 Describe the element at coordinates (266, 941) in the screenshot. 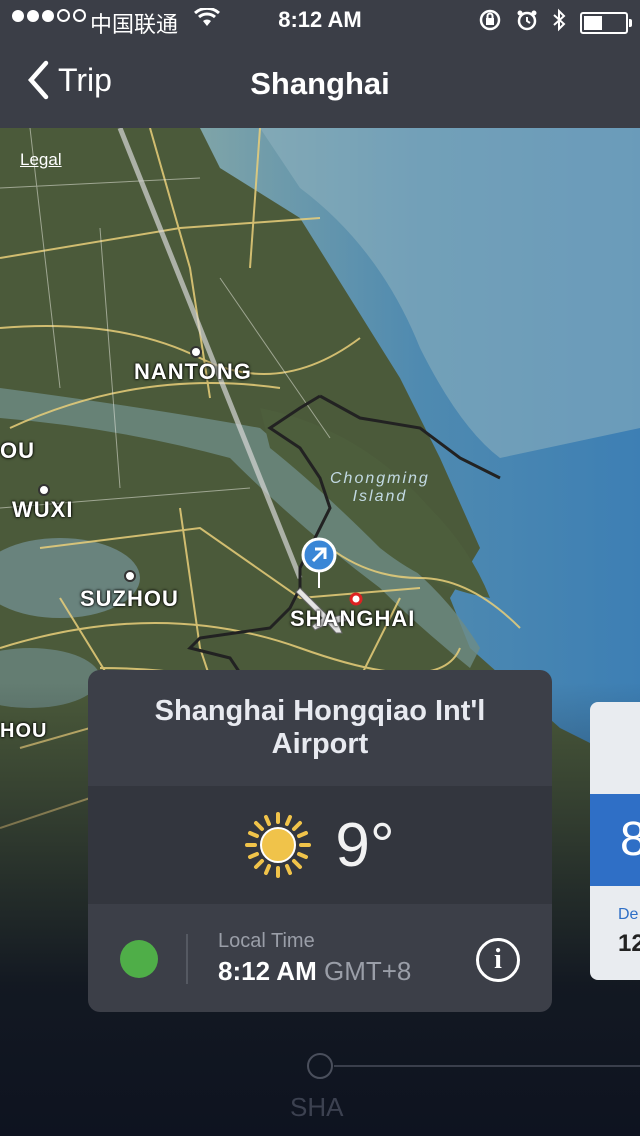

I see `local-time-label: Local Time` at that location.